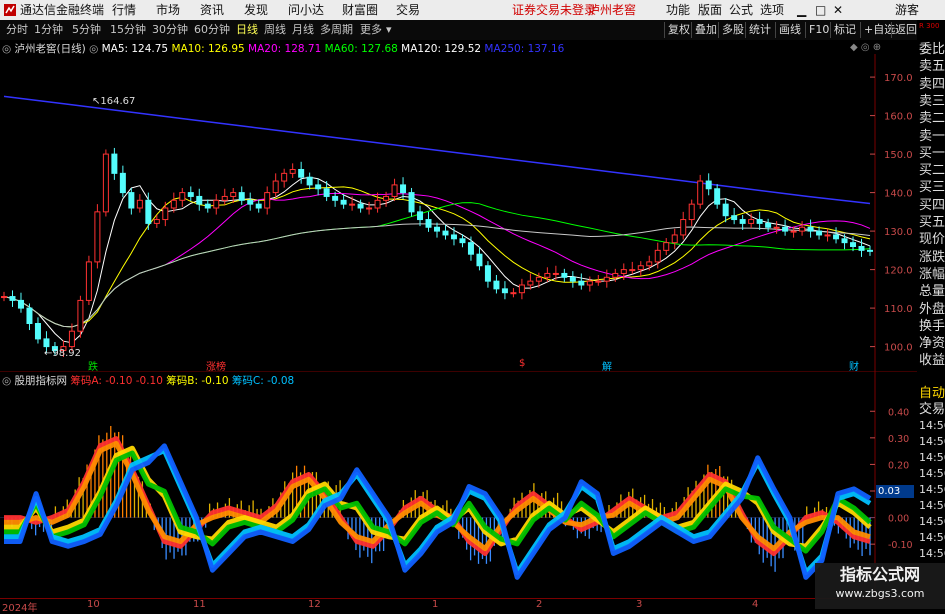 This screenshot has width=945, height=614. Describe the element at coordinates (441, 49) in the screenshot. I see `legend-ma120: MA120: 129.52` at that location.